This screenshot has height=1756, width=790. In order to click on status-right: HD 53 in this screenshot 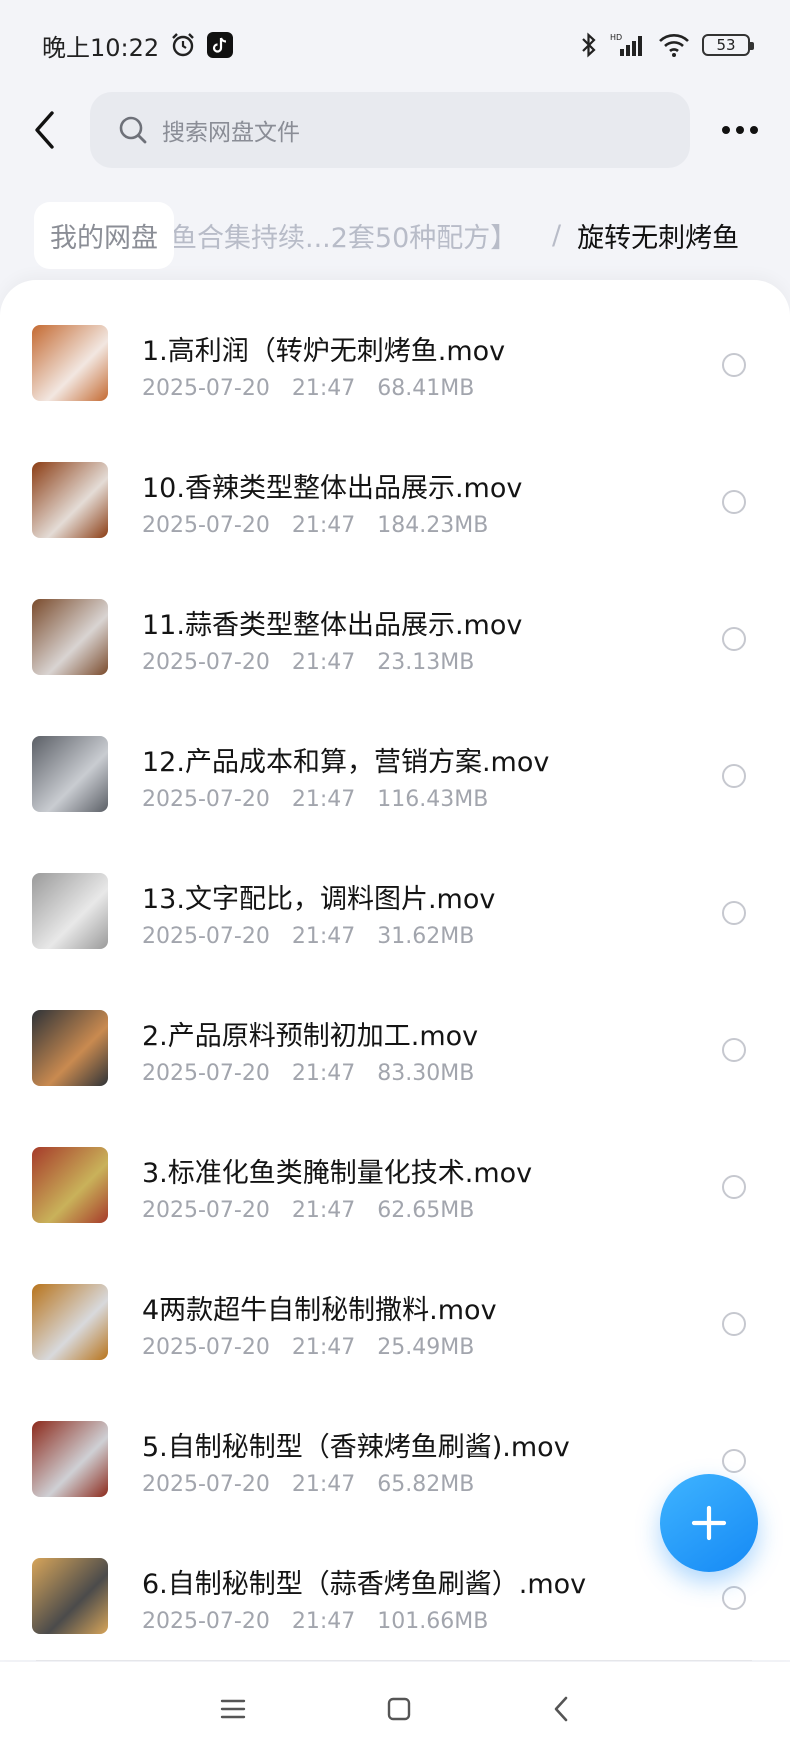, I will do `click(667, 45)`.